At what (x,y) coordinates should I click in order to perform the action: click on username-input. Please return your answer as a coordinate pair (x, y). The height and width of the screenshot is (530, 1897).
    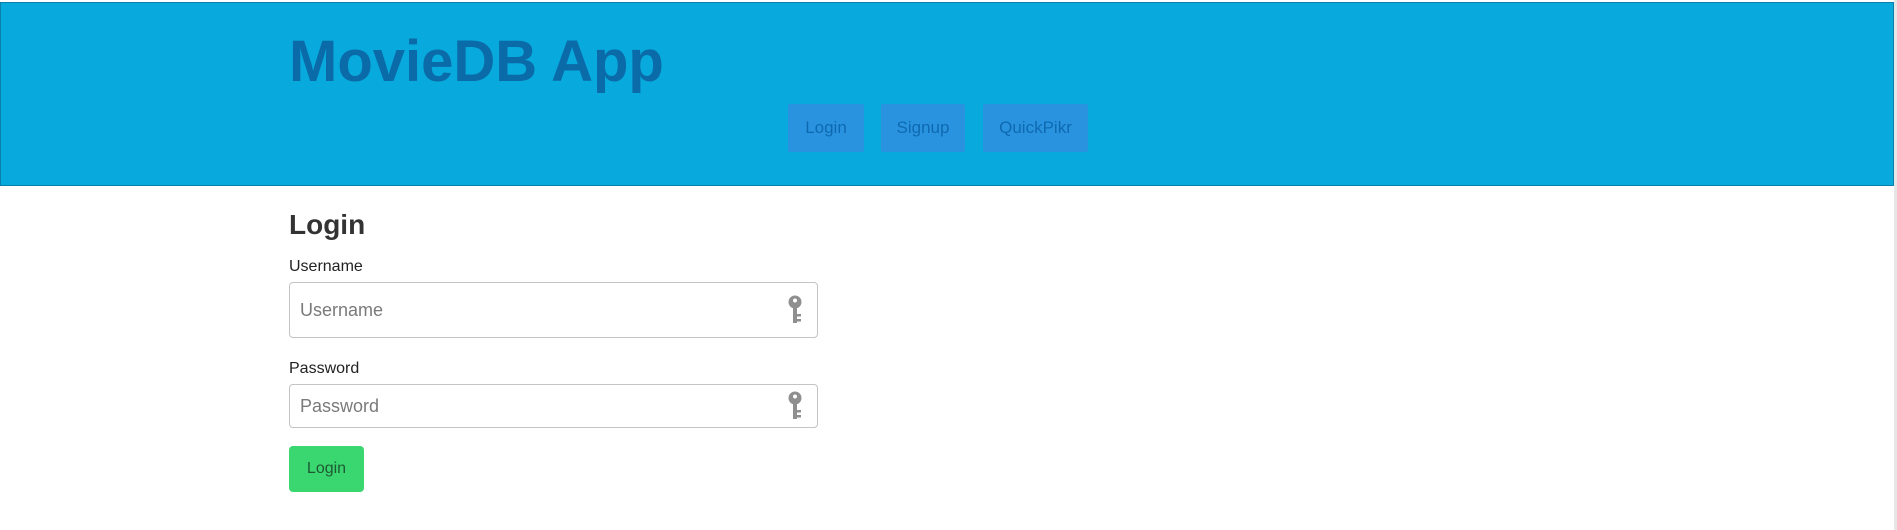
    Looking at the image, I should click on (553, 310).